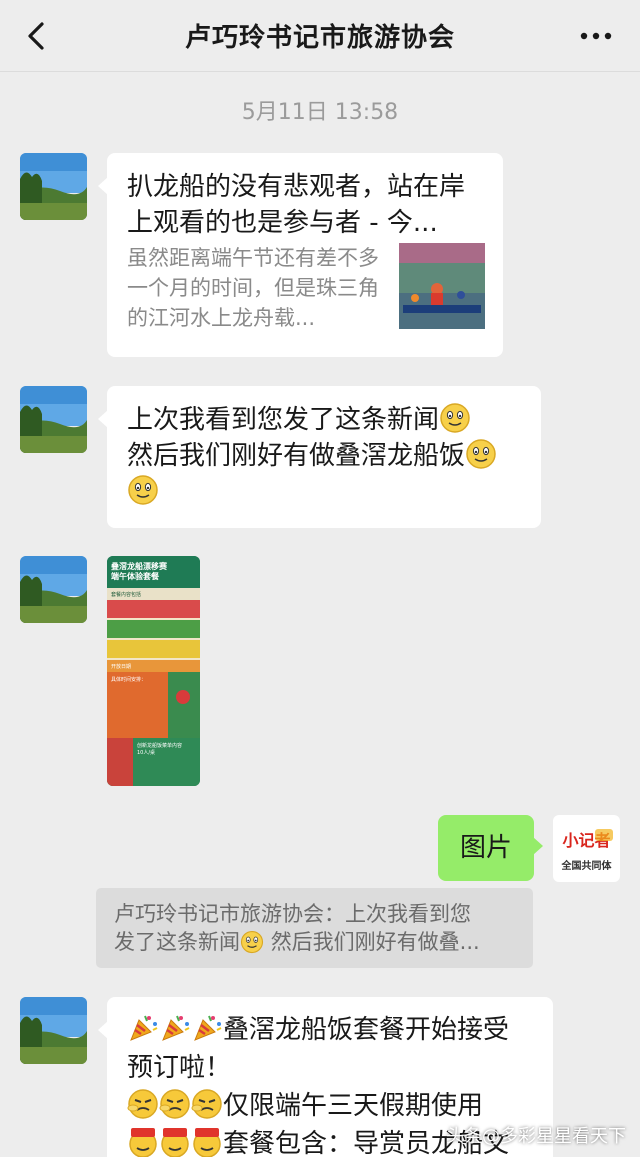 This screenshot has width=640, height=1157. Describe the element at coordinates (485, 848) in the screenshot. I see `my-message-text: 图片` at that location.